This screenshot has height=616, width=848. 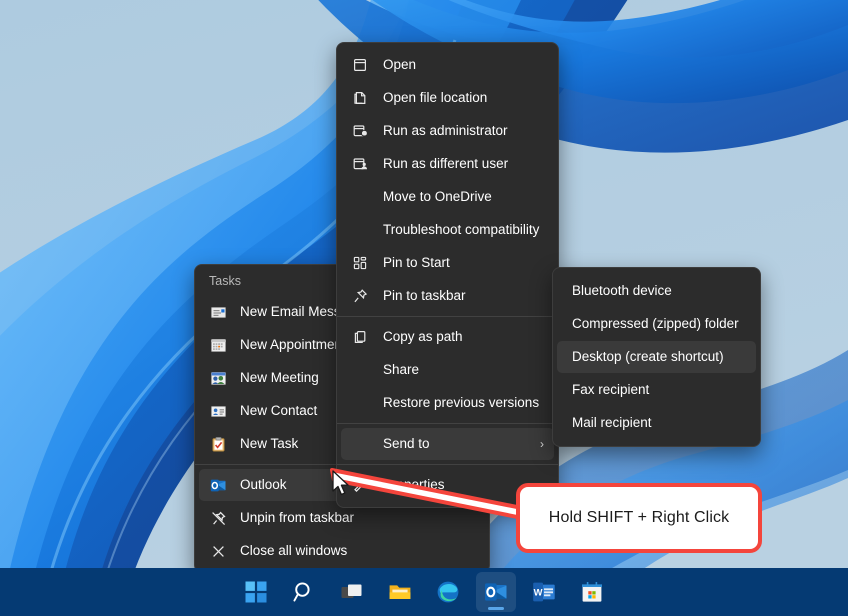 I want to click on context-item-move-to-onedrive: Move to OneDrive, so click(x=447, y=197).